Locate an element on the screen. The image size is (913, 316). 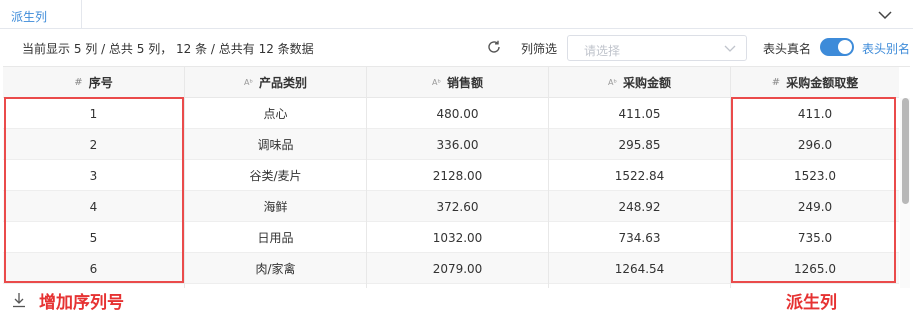
table-cell: 372.60 is located at coordinates (458, 206).